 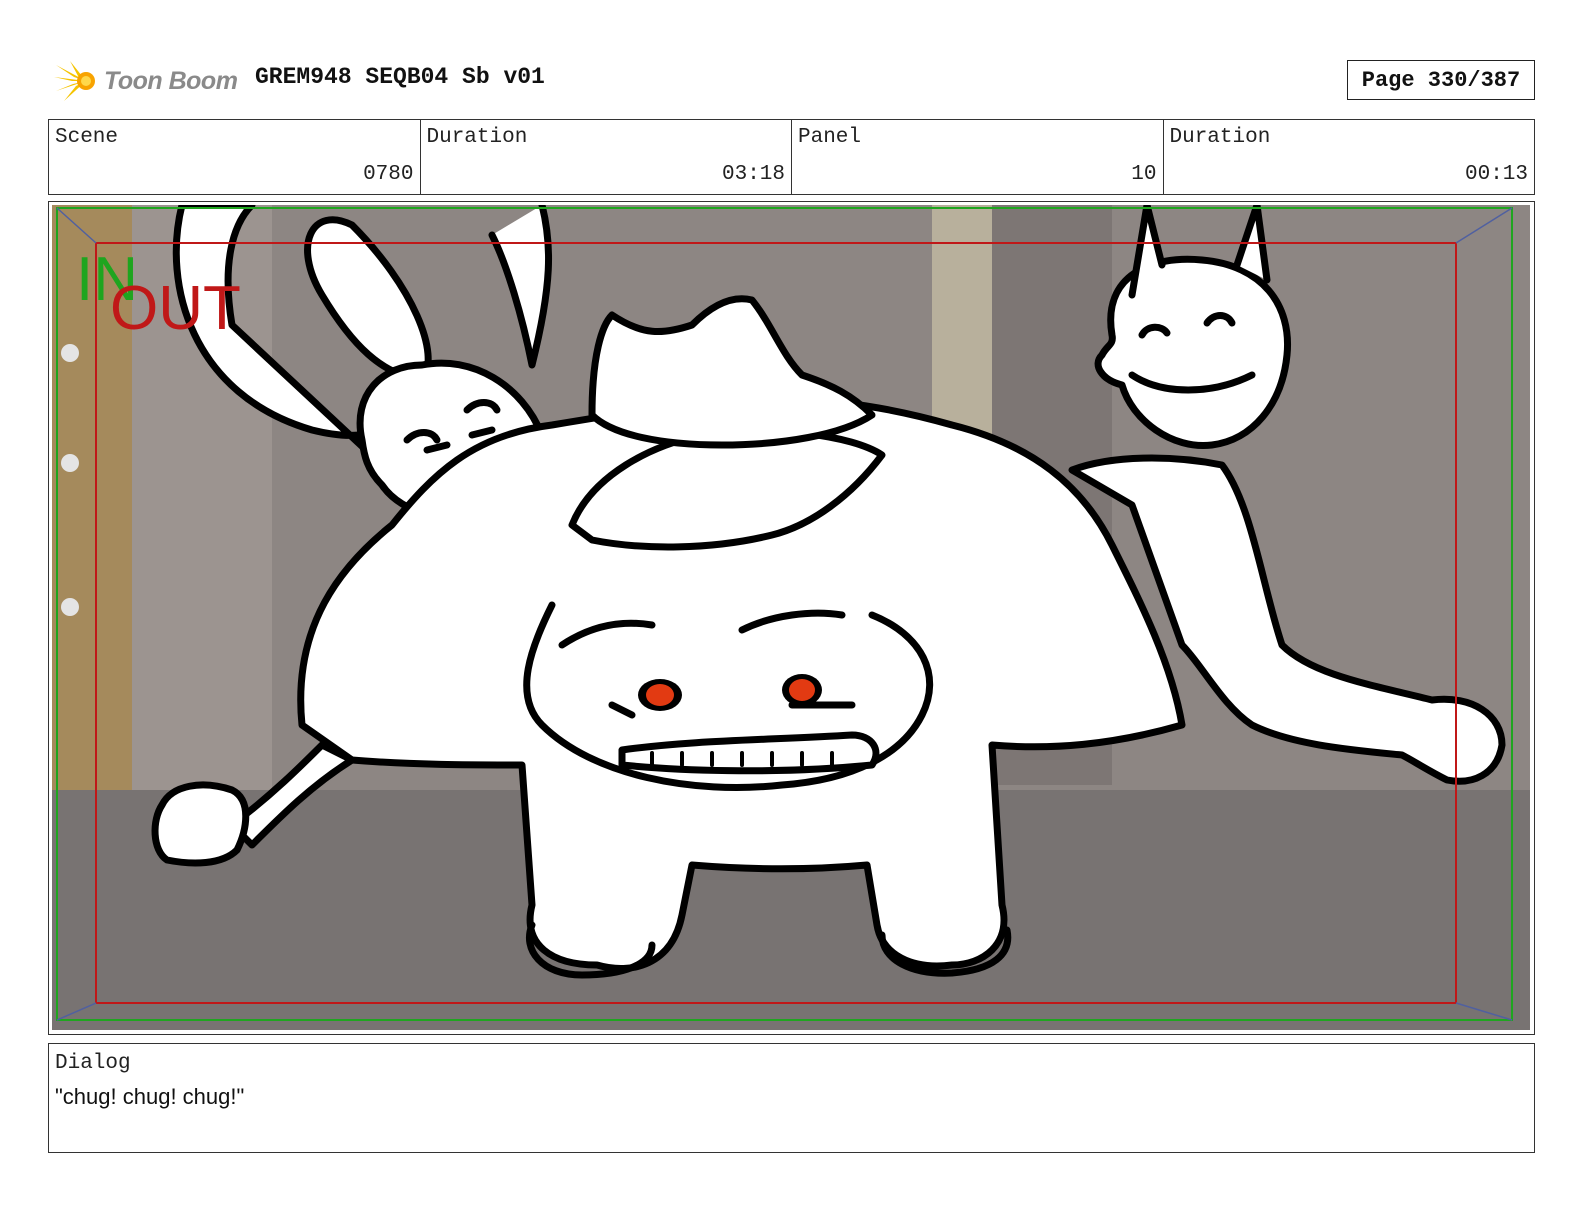 What do you see at coordinates (477, 137) in the screenshot?
I see `scene-duration-label: Duration` at bounding box center [477, 137].